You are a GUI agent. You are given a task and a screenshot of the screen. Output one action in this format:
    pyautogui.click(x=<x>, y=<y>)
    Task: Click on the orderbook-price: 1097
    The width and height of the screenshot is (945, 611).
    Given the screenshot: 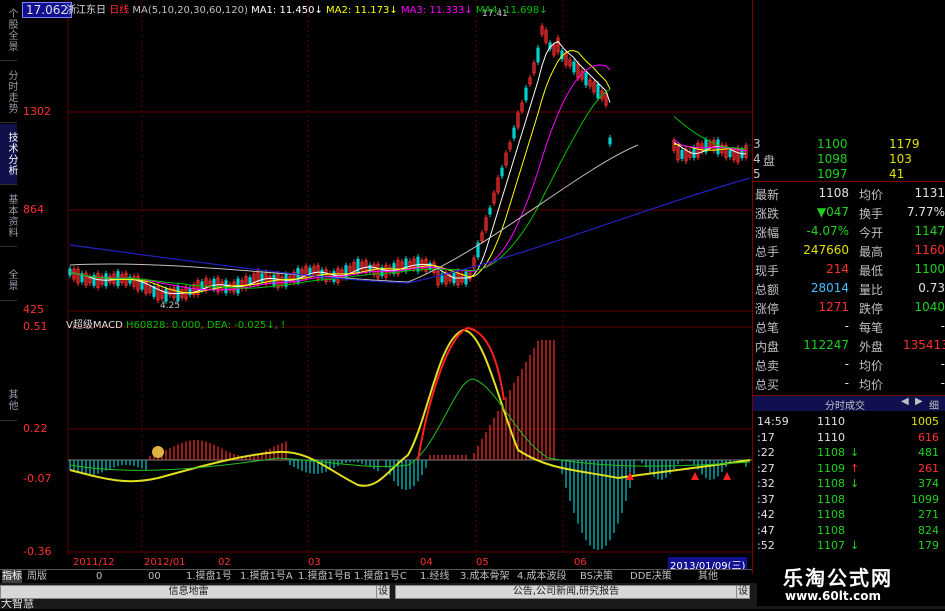 What is the action you would take?
    pyautogui.click(x=832, y=174)
    